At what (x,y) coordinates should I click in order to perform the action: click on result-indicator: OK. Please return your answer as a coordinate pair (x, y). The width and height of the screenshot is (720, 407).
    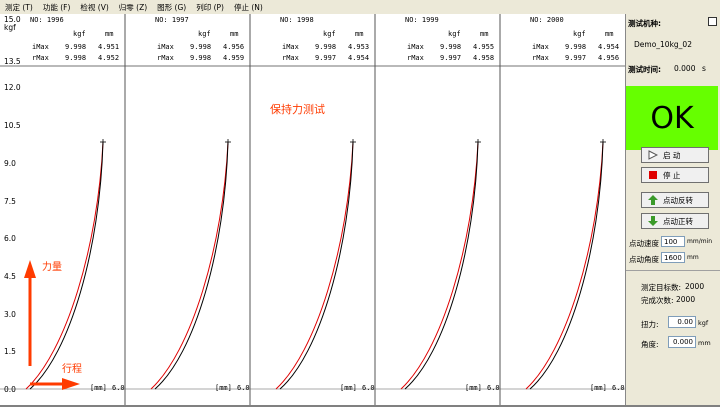
    Looking at the image, I should click on (672, 118).